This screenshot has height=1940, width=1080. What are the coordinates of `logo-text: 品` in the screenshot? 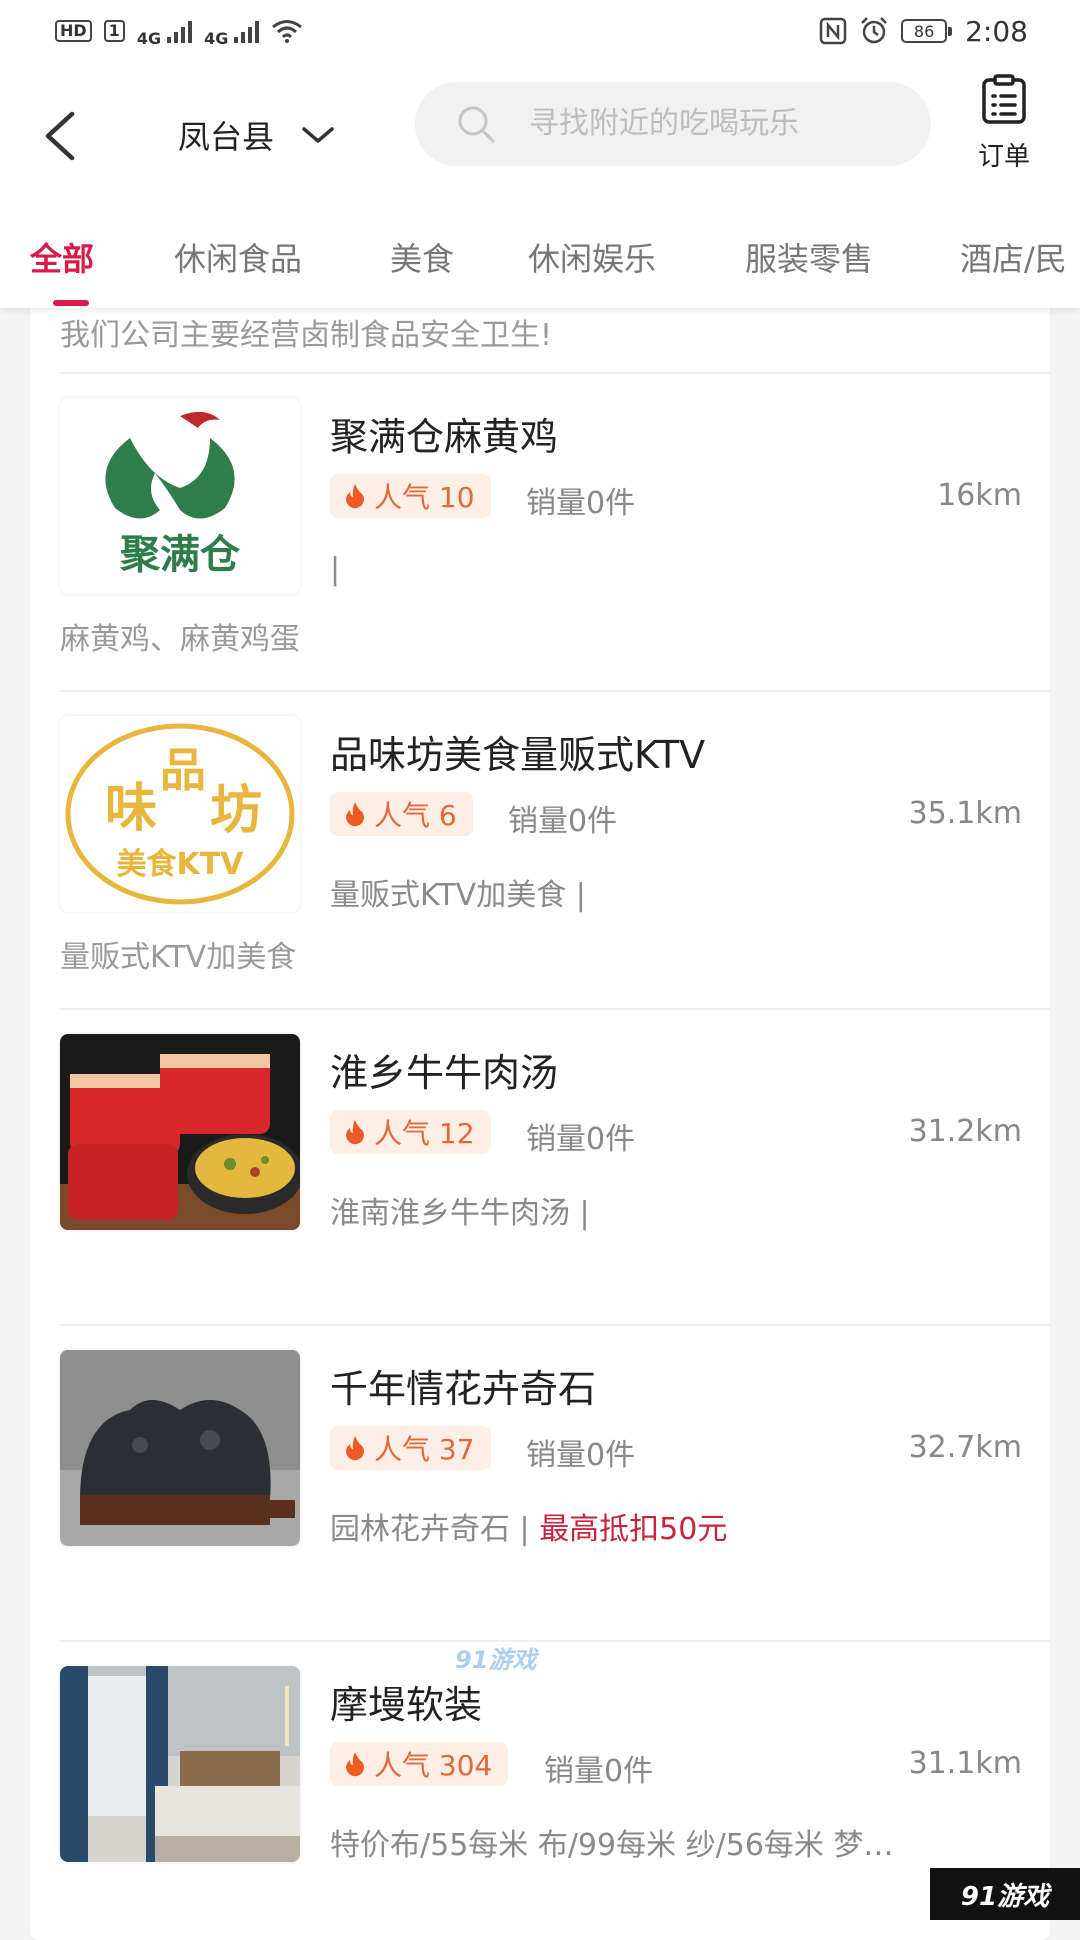 It's located at (183, 770).